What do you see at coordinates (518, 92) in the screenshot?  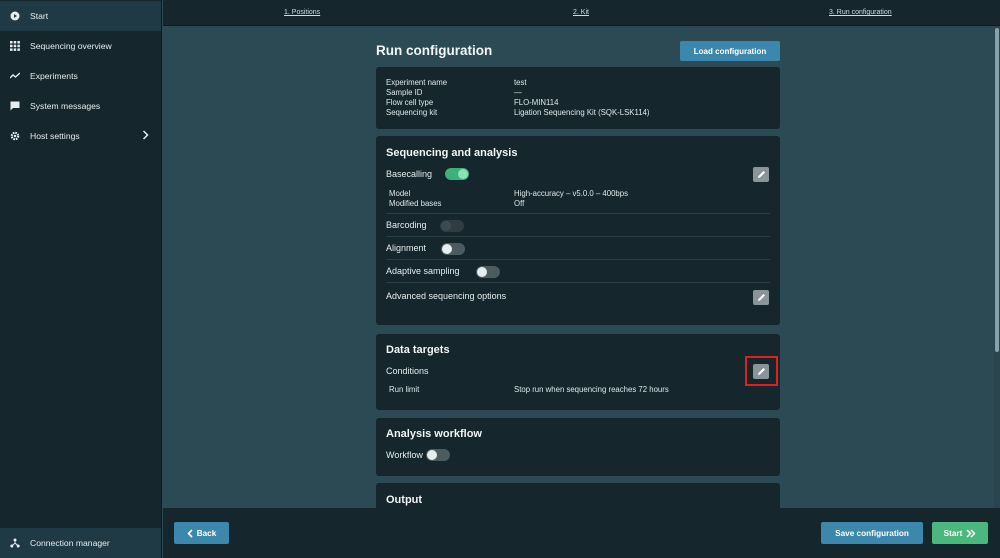 I see `summary-value: —` at bounding box center [518, 92].